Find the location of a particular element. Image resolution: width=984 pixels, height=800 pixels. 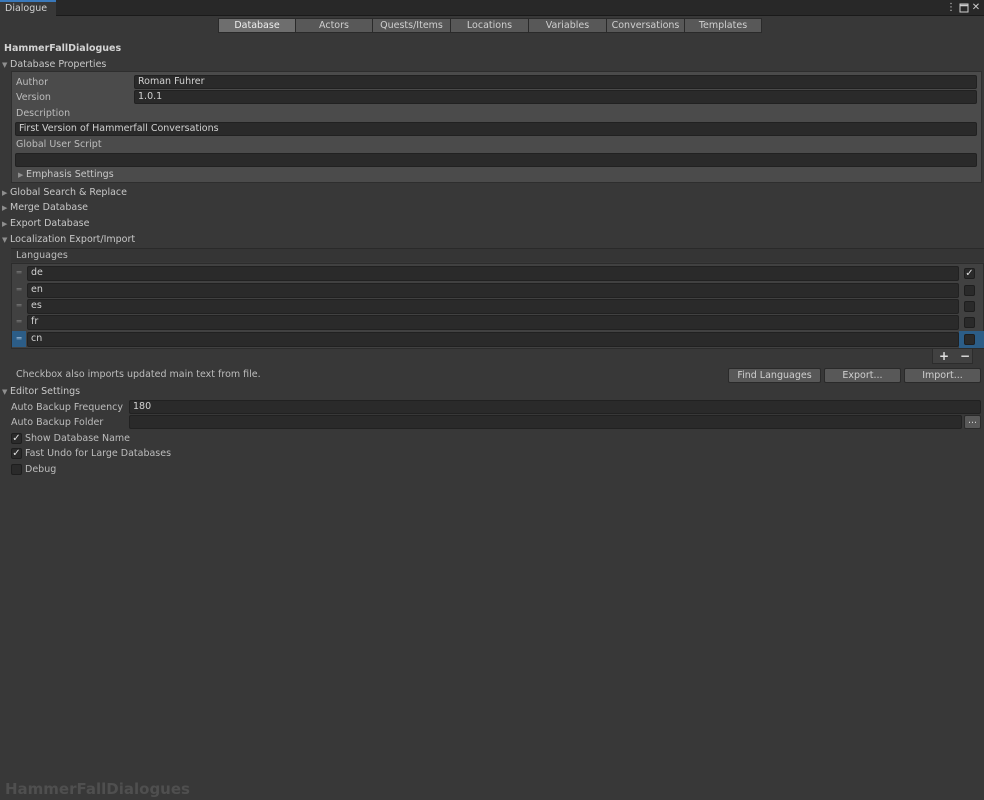

foldout-database-properties: ▼ Database Properties is located at coordinates (54, 64).